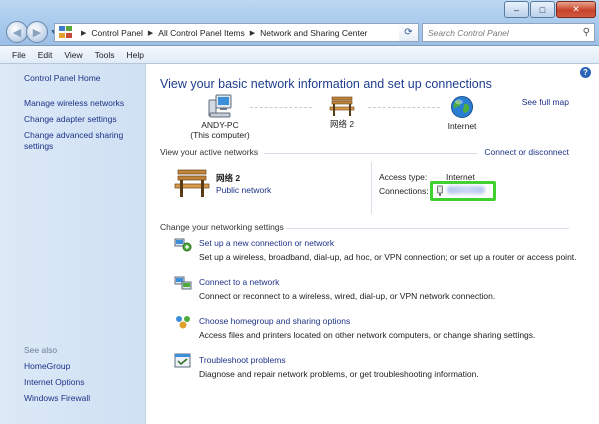  What do you see at coordinates (242, 360) in the screenshot?
I see `troubleshoot-link: Troubleshoot problems` at bounding box center [242, 360].